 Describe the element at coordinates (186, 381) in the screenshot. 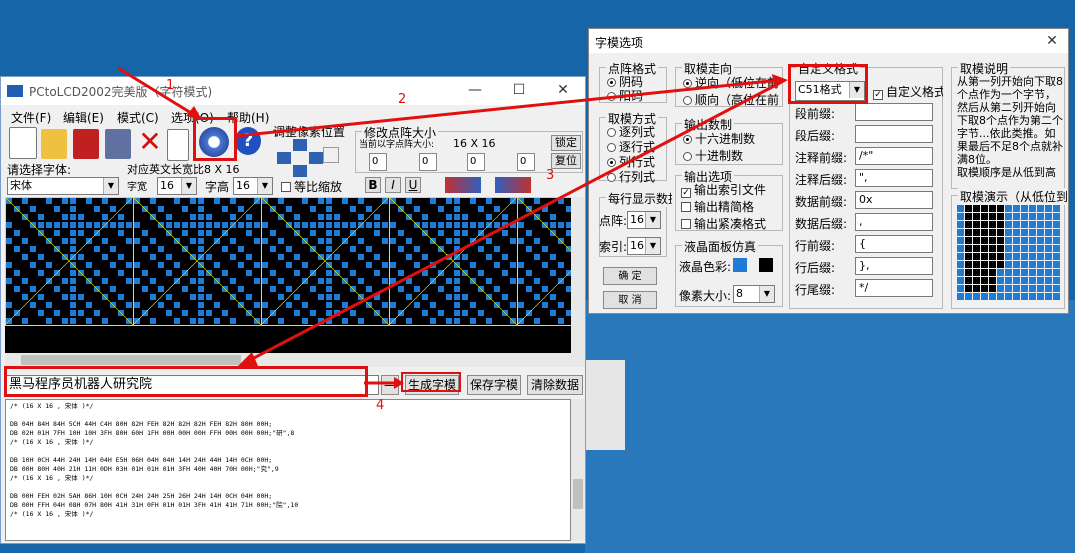

I see `highlight-input` at that location.